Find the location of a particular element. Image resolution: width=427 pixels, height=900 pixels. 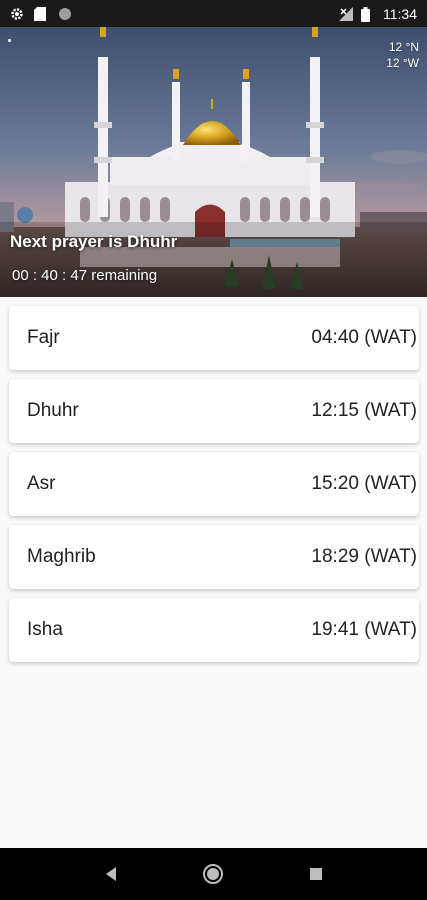

longitude: 12 °W is located at coordinates (402, 63).